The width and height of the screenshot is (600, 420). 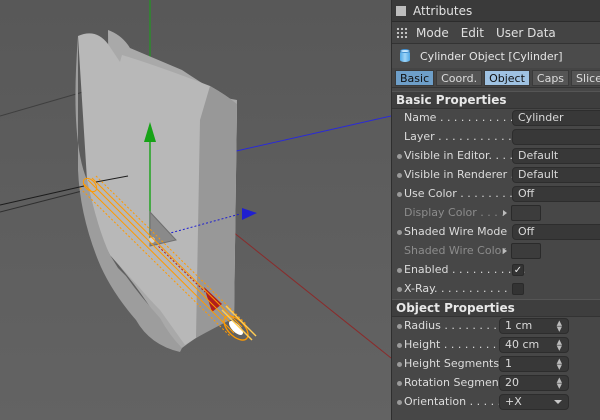 I want to click on rotation-segments-label: Rotation Segments, so click(x=456, y=382).